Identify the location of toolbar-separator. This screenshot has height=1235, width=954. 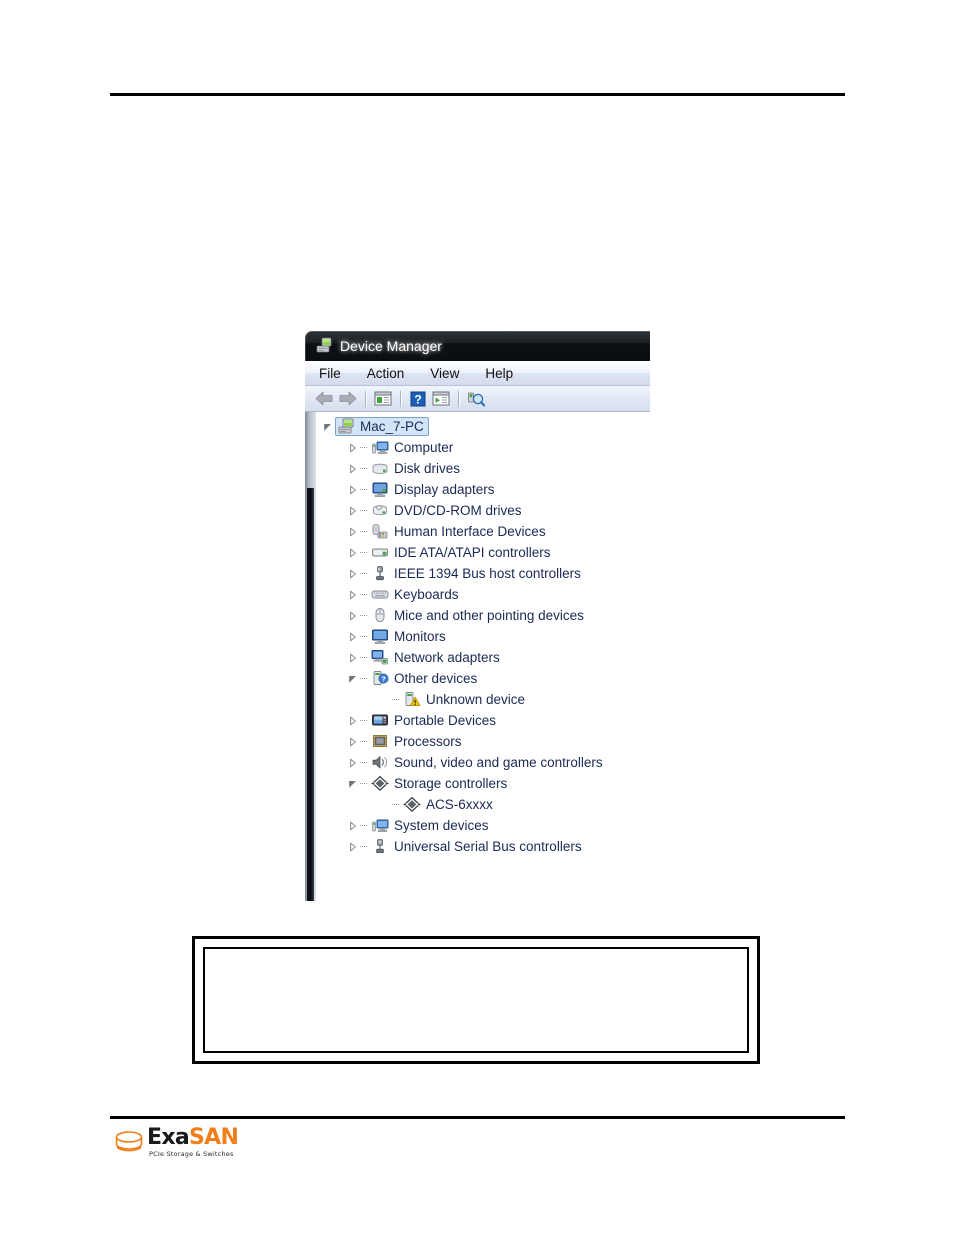
(459, 398).